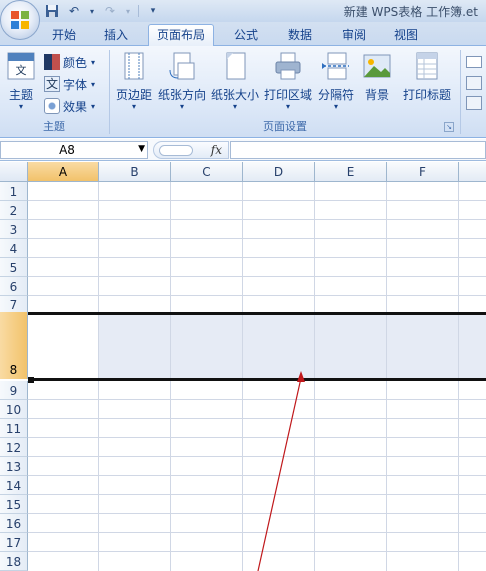  Describe the element at coordinates (474, 103) in the screenshot. I see `height-icon` at that location.